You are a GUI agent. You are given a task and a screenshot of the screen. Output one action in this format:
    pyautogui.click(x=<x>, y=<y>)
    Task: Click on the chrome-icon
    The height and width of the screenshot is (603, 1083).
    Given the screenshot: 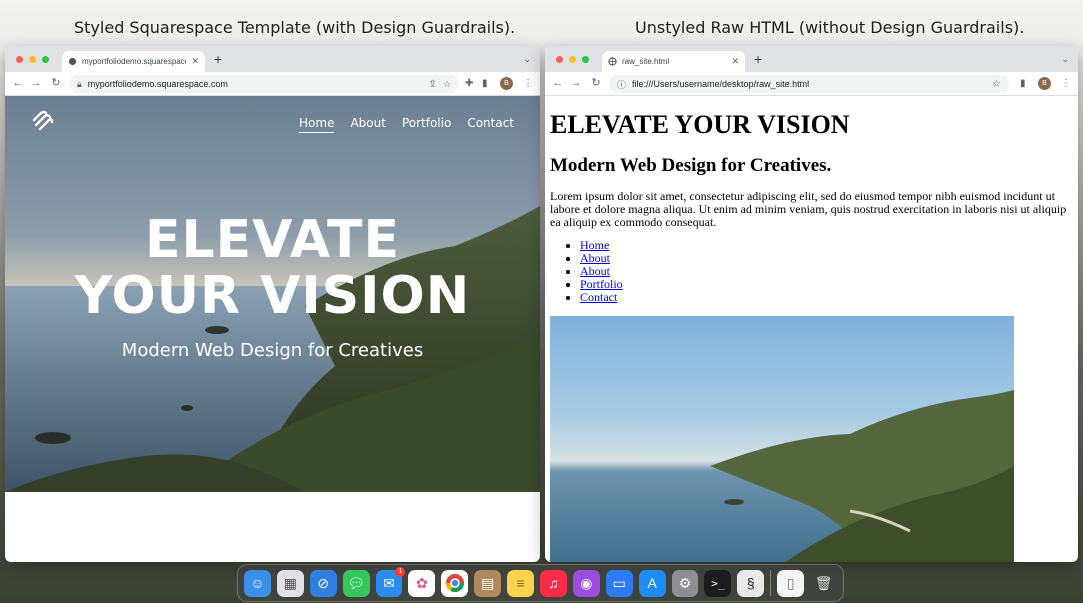 What is the action you would take?
    pyautogui.click(x=455, y=583)
    